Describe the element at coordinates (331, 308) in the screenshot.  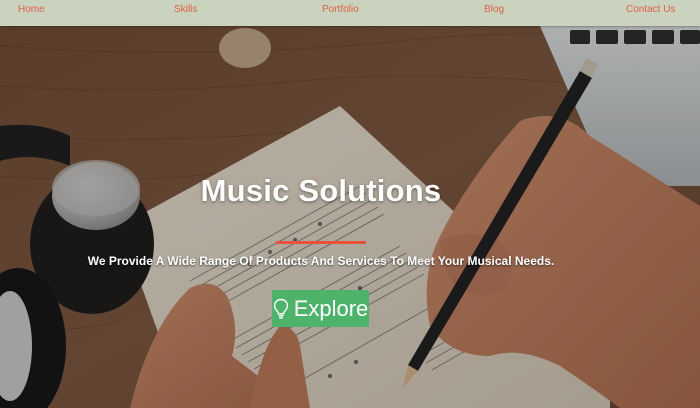
I see `explore-button-label: Explore` at that location.